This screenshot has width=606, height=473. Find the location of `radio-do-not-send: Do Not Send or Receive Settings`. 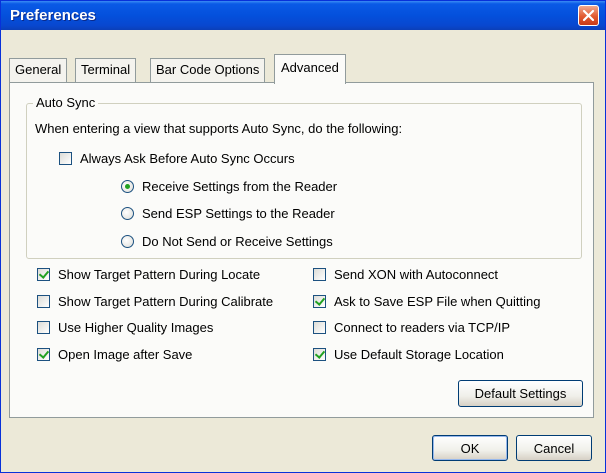

radio-do-not-send: Do Not Send or Receive Settings is located at coordinates (227, 241).